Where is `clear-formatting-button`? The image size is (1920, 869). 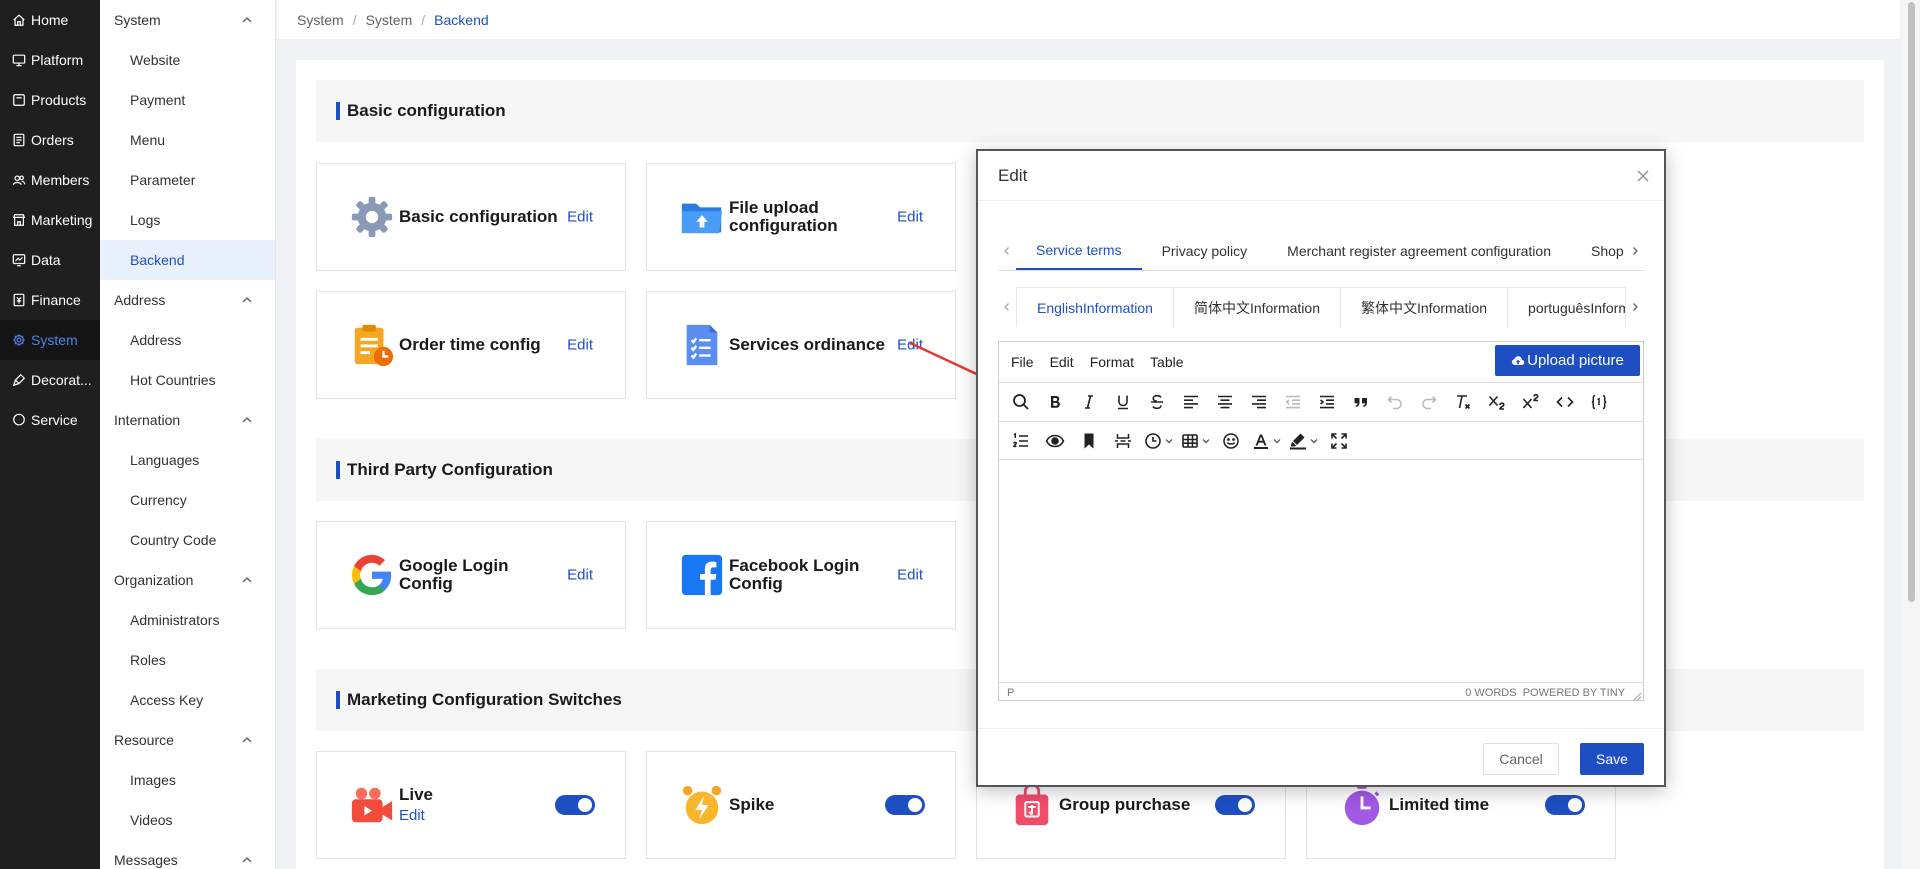 clear-formatting-button is located at coordinates (1463, 402).